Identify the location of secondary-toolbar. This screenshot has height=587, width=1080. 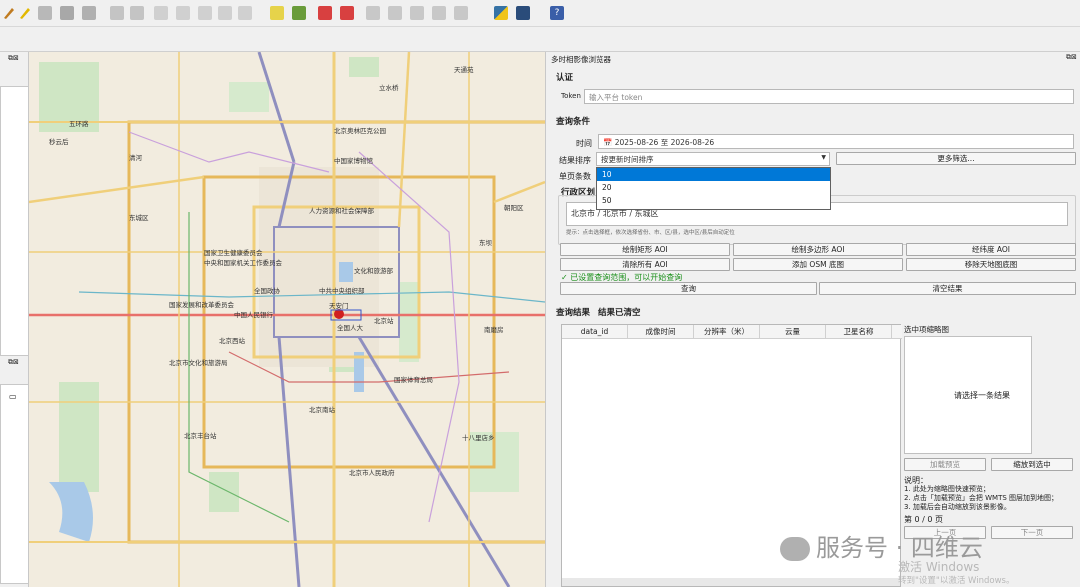
(540, 39).